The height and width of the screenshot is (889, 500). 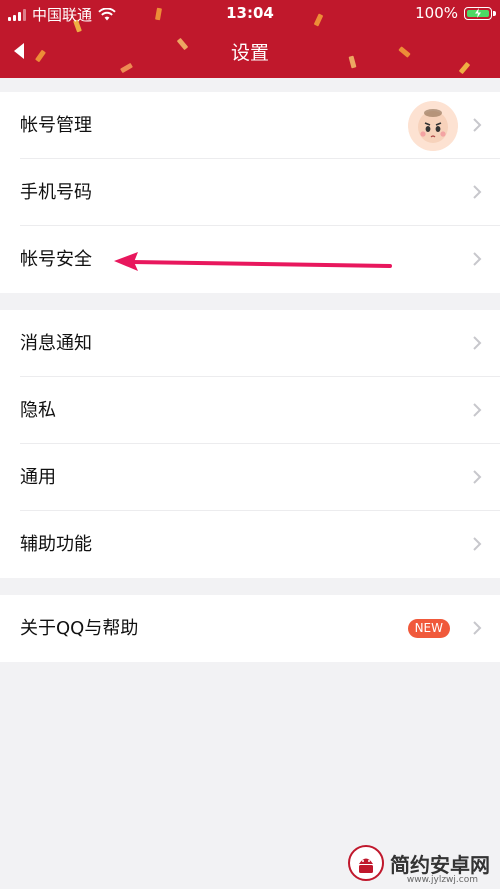 I want to click on settings-item-privacy: 隐私, so click(x=250, y=410).